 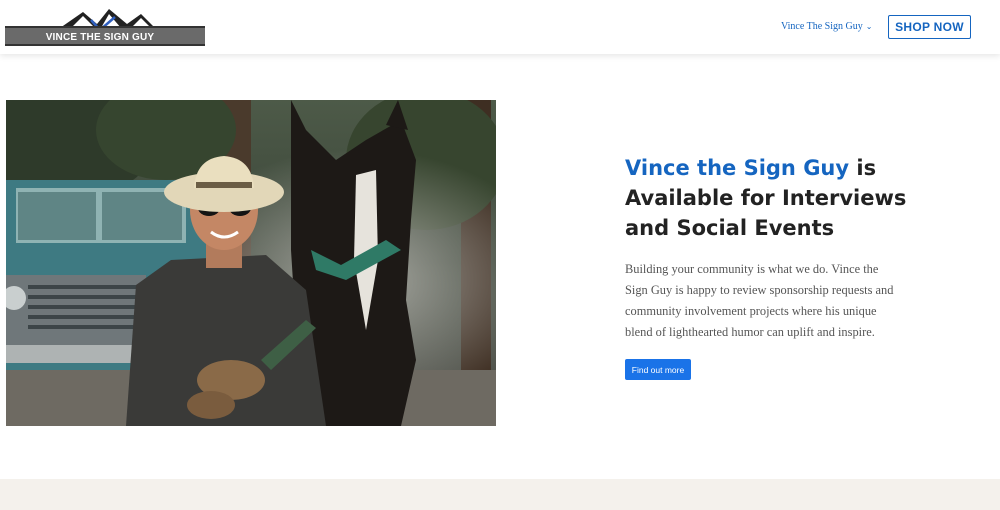 What do you see at coordinates (105, 27) in the screenshot?
I see `site-logo: VINCE THE SIGN GUY` at bounding box center [105, 27].